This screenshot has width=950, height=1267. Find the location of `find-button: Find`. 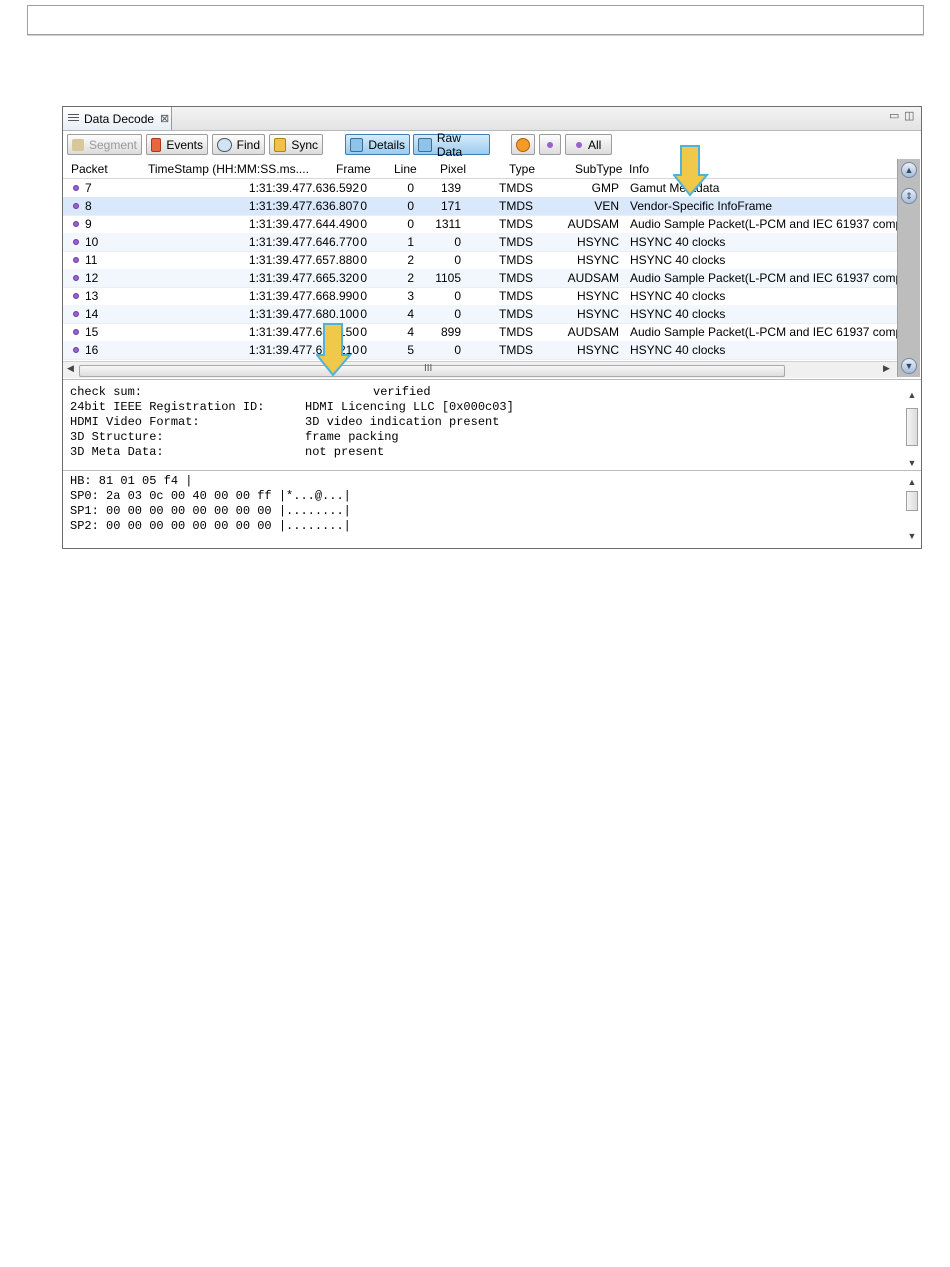

find-button: Find is located at coordinates (238, 144).